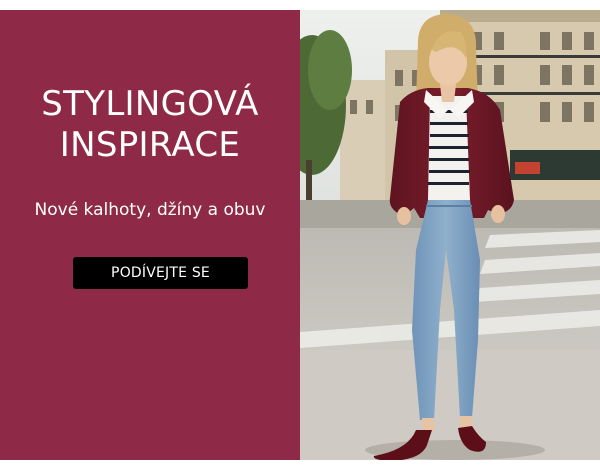 The height and width of the screenshot is (472, 600). I want to click on headline-line-2: INSPIRACE, so click(150, 145).